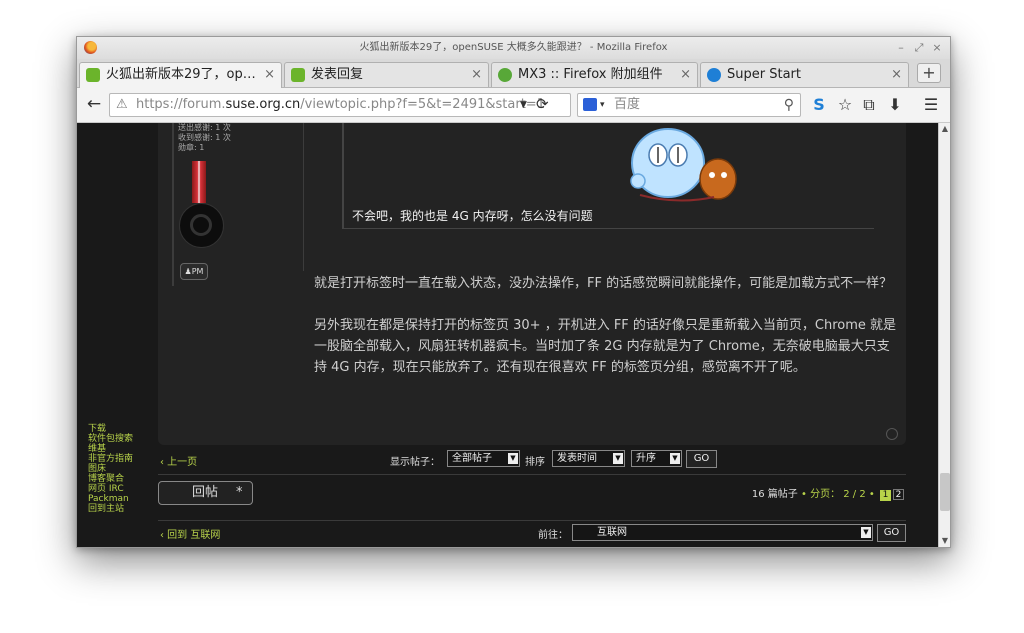 This screenshot has width=1024, height=633. Describe the element at coordinates (722, 532) in the screenshot. I see `forum-jump-select: 互联网 ▼` at that location.